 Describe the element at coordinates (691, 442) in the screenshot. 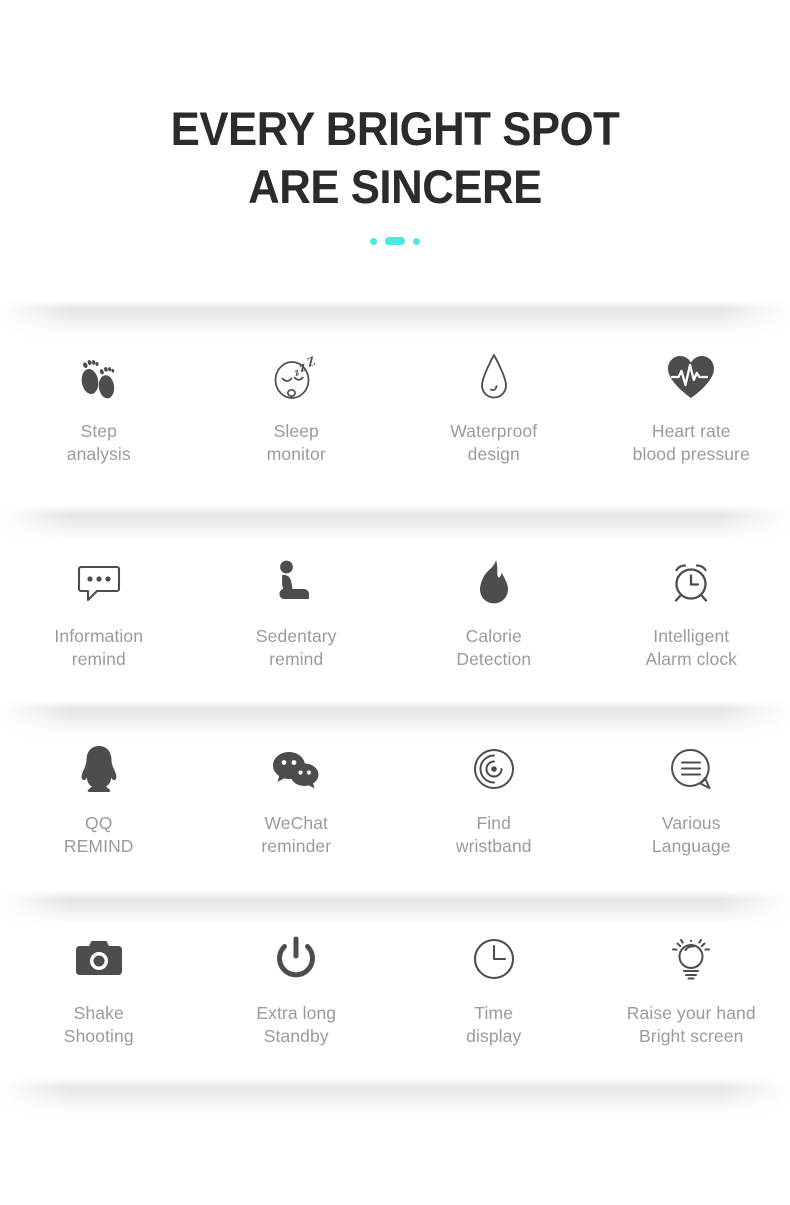

I see `feature-label: Heart rate blood pressure` at that location.